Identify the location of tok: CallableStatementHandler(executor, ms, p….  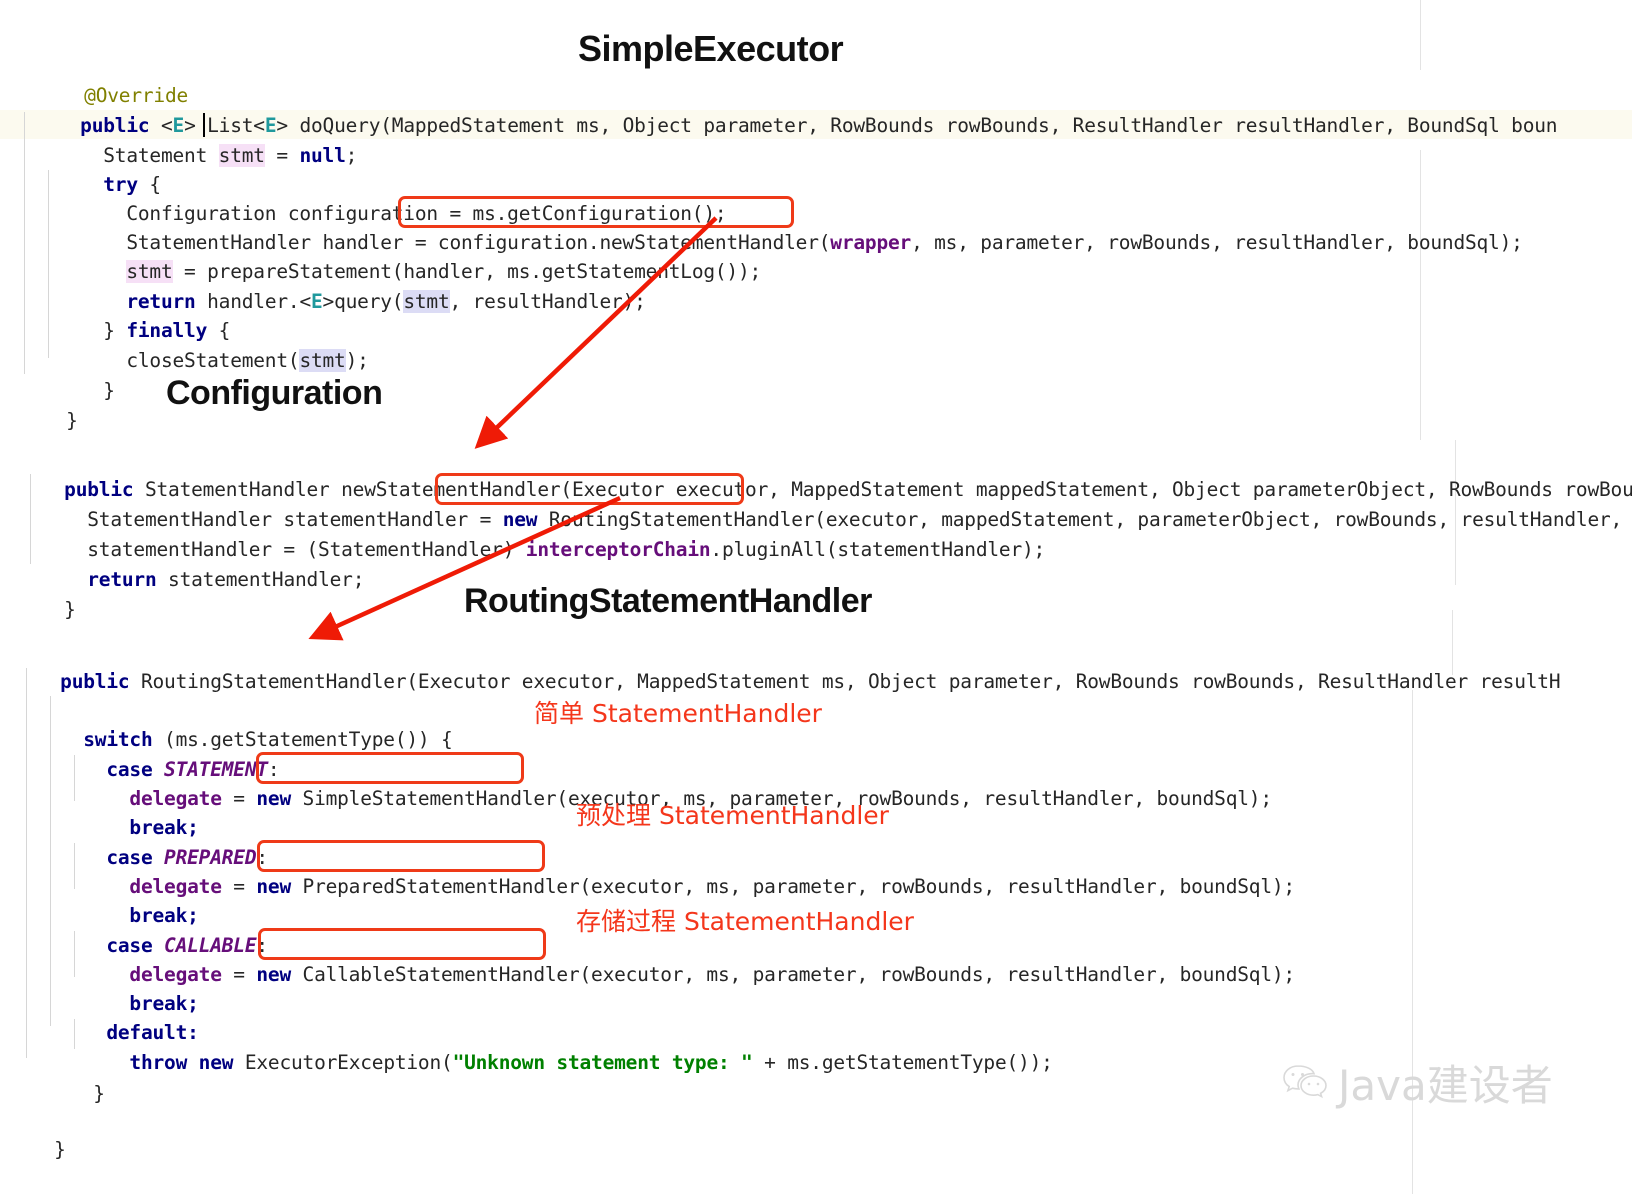
(793, 974).